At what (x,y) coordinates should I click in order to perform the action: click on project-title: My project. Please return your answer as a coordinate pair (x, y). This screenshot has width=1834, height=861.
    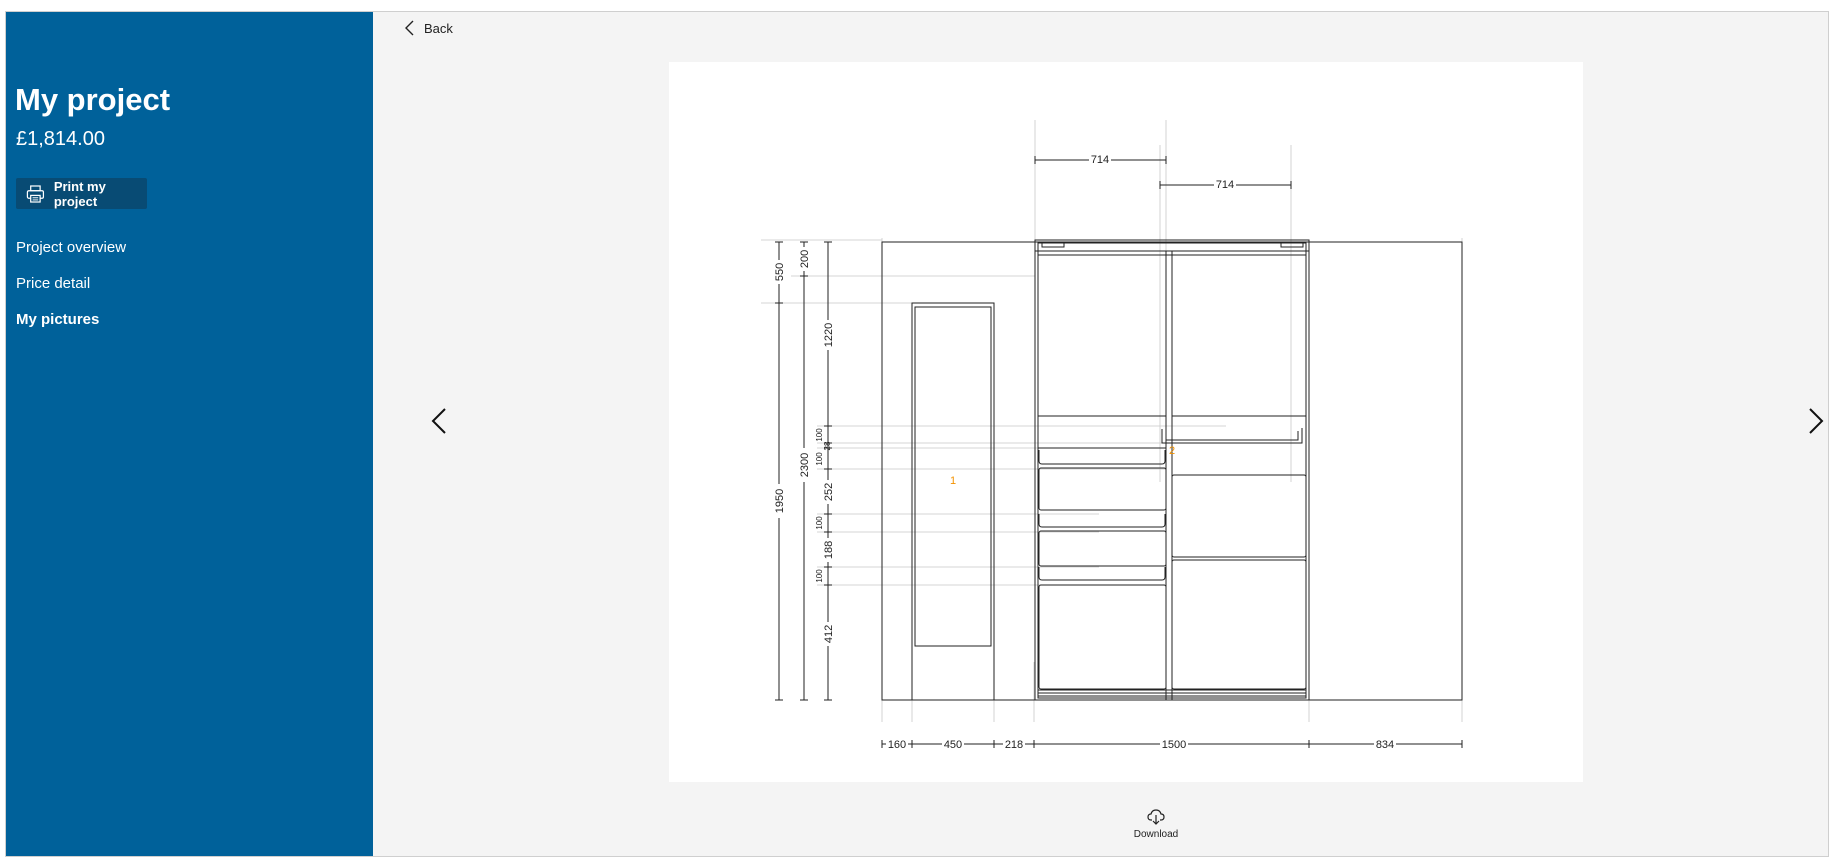
    Looking at the image, I should click on (93, 99).